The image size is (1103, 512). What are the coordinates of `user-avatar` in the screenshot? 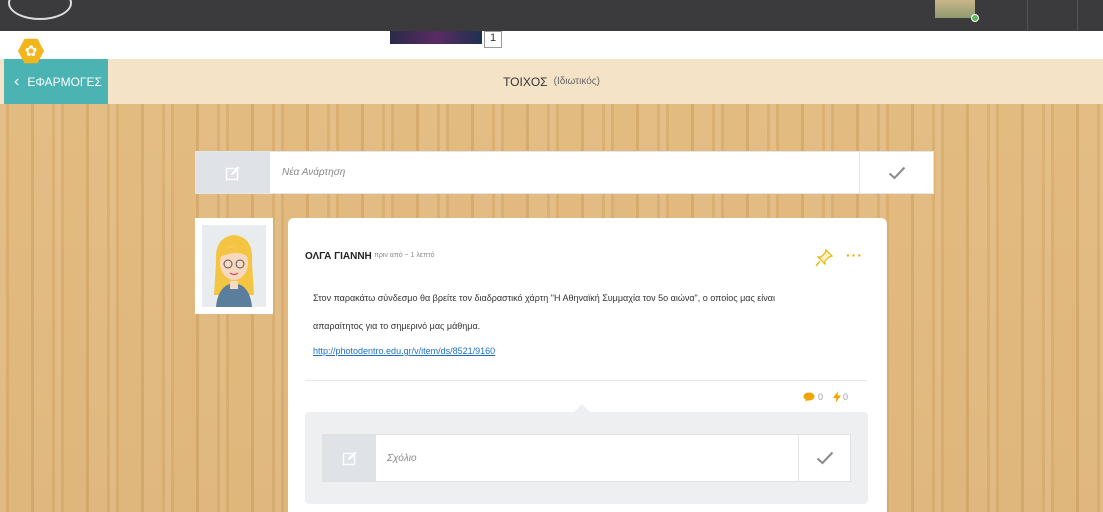 It's located at (957, 11).